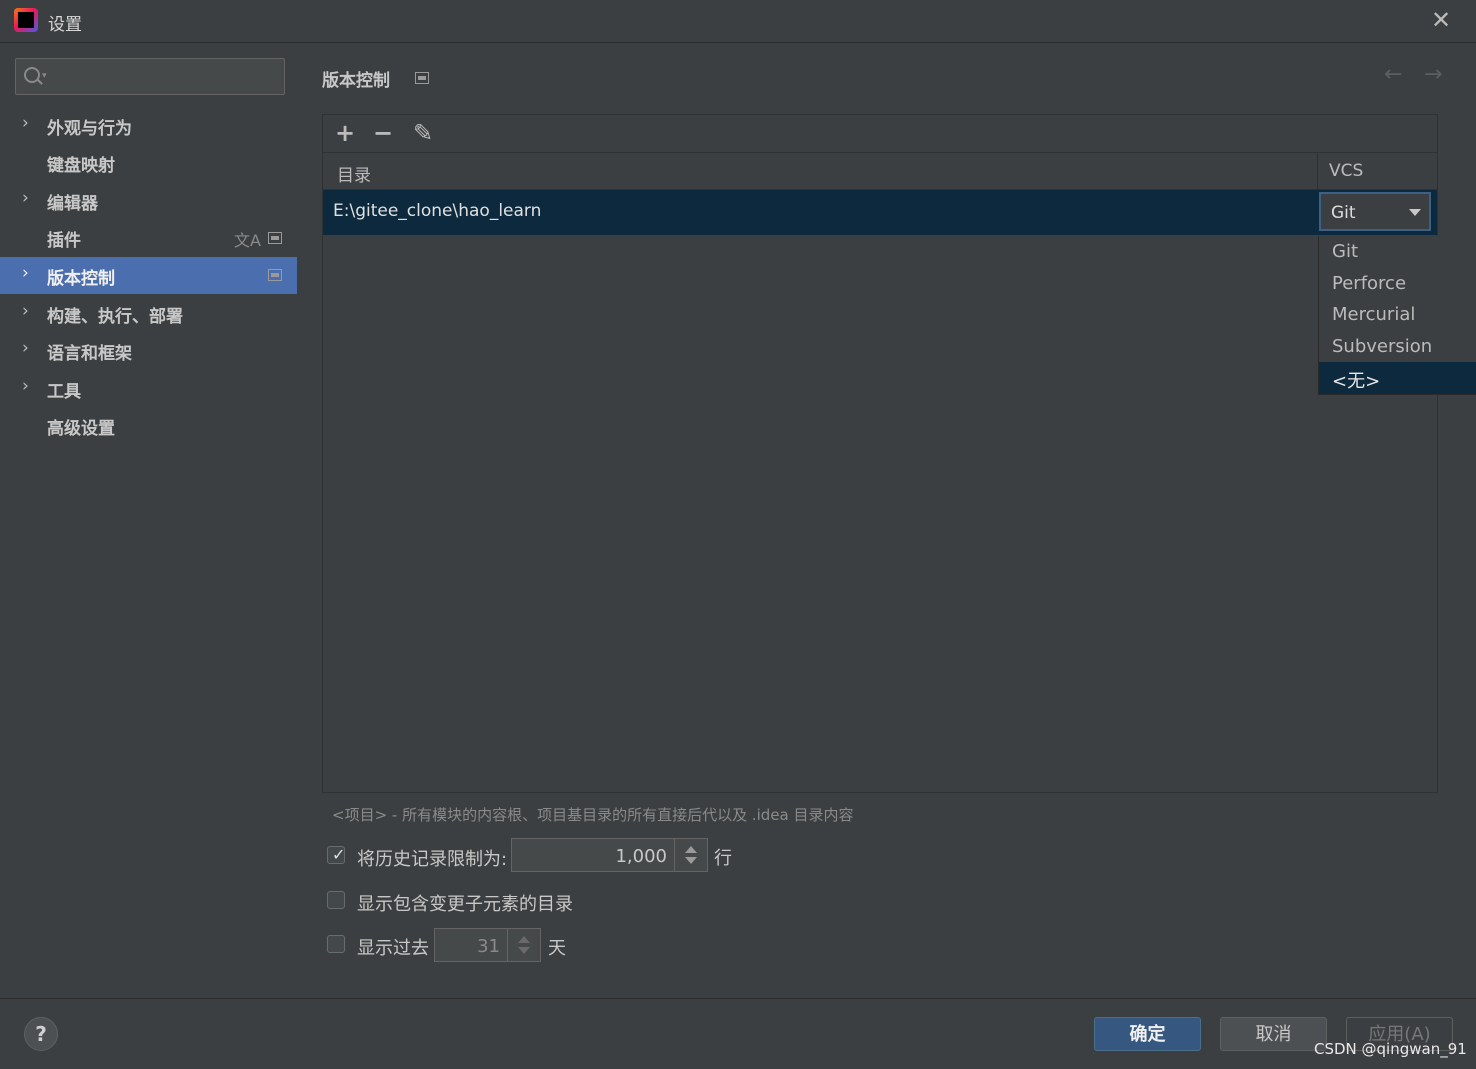  What do you see at coordinates (393, 948) in the screenshot?
I see `show-past-label: 显示过去` at bounding box center [393, 948].